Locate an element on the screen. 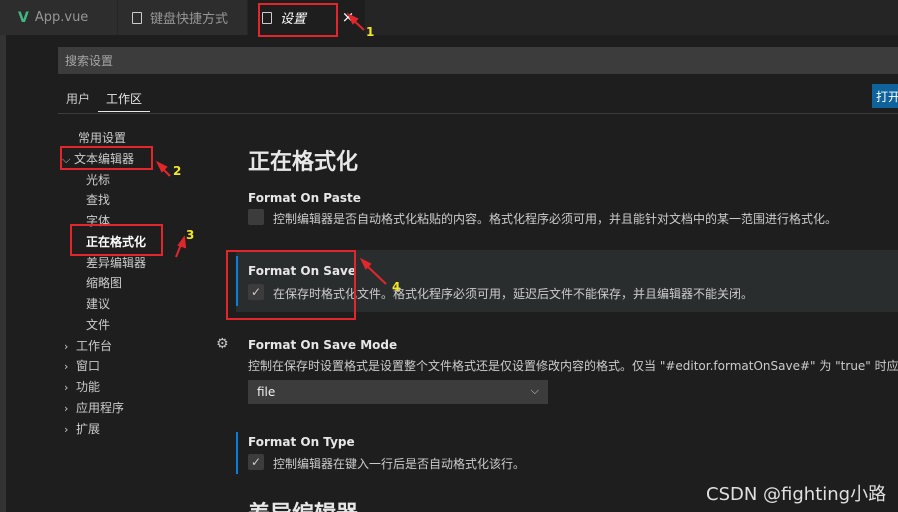  toc-item-application: › 应用程序 is located at coordinates (94, 408).